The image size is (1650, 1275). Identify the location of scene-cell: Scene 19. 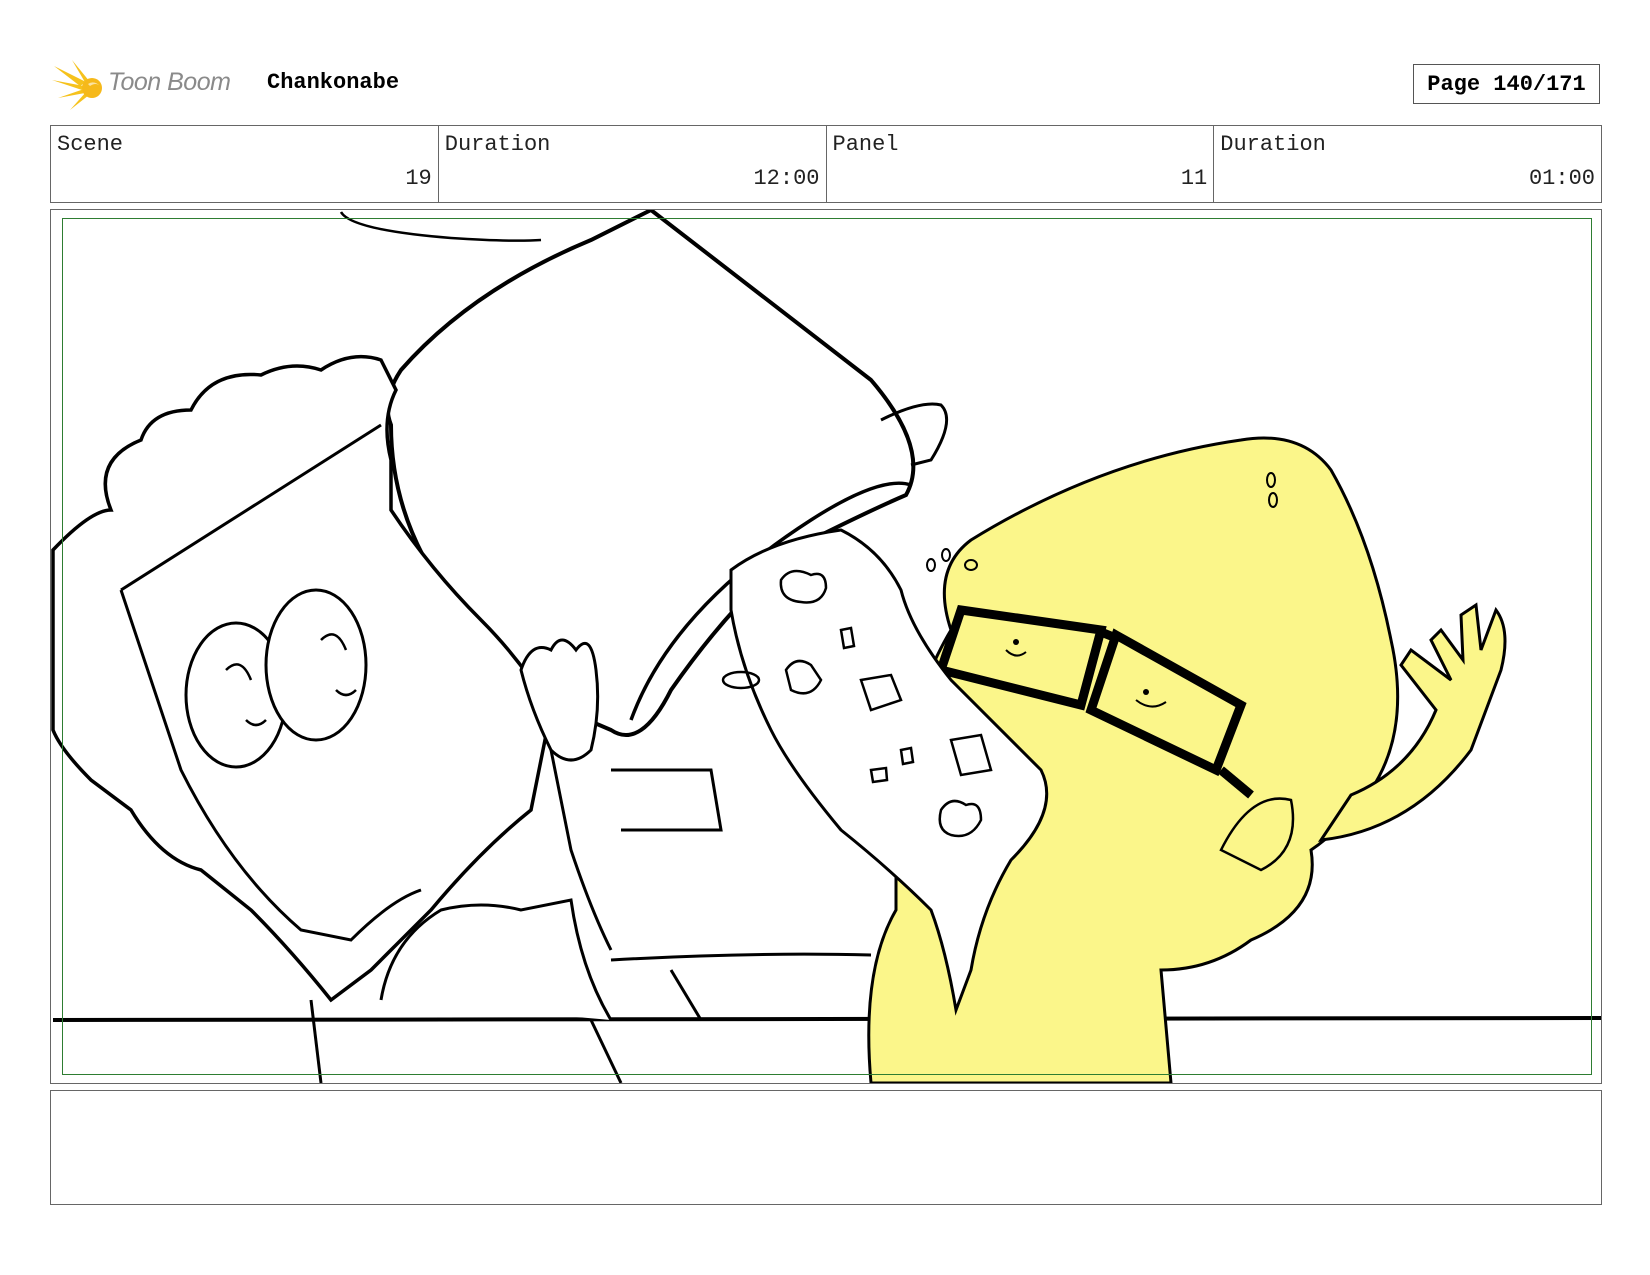
(245, 164).